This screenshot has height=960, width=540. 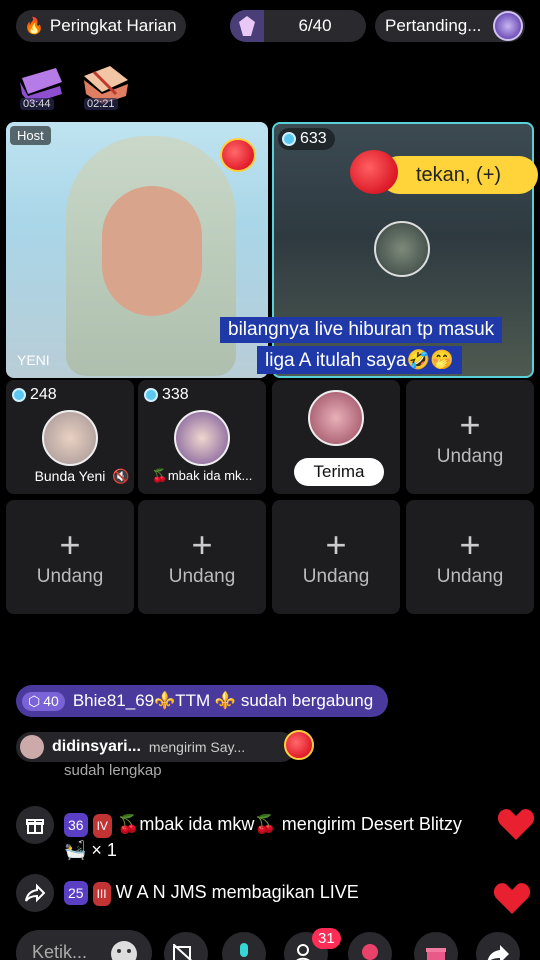 What do you see at coordinates (35, 893) in the screenshot?
I see `share-icon` at bounding box center [35, 893].